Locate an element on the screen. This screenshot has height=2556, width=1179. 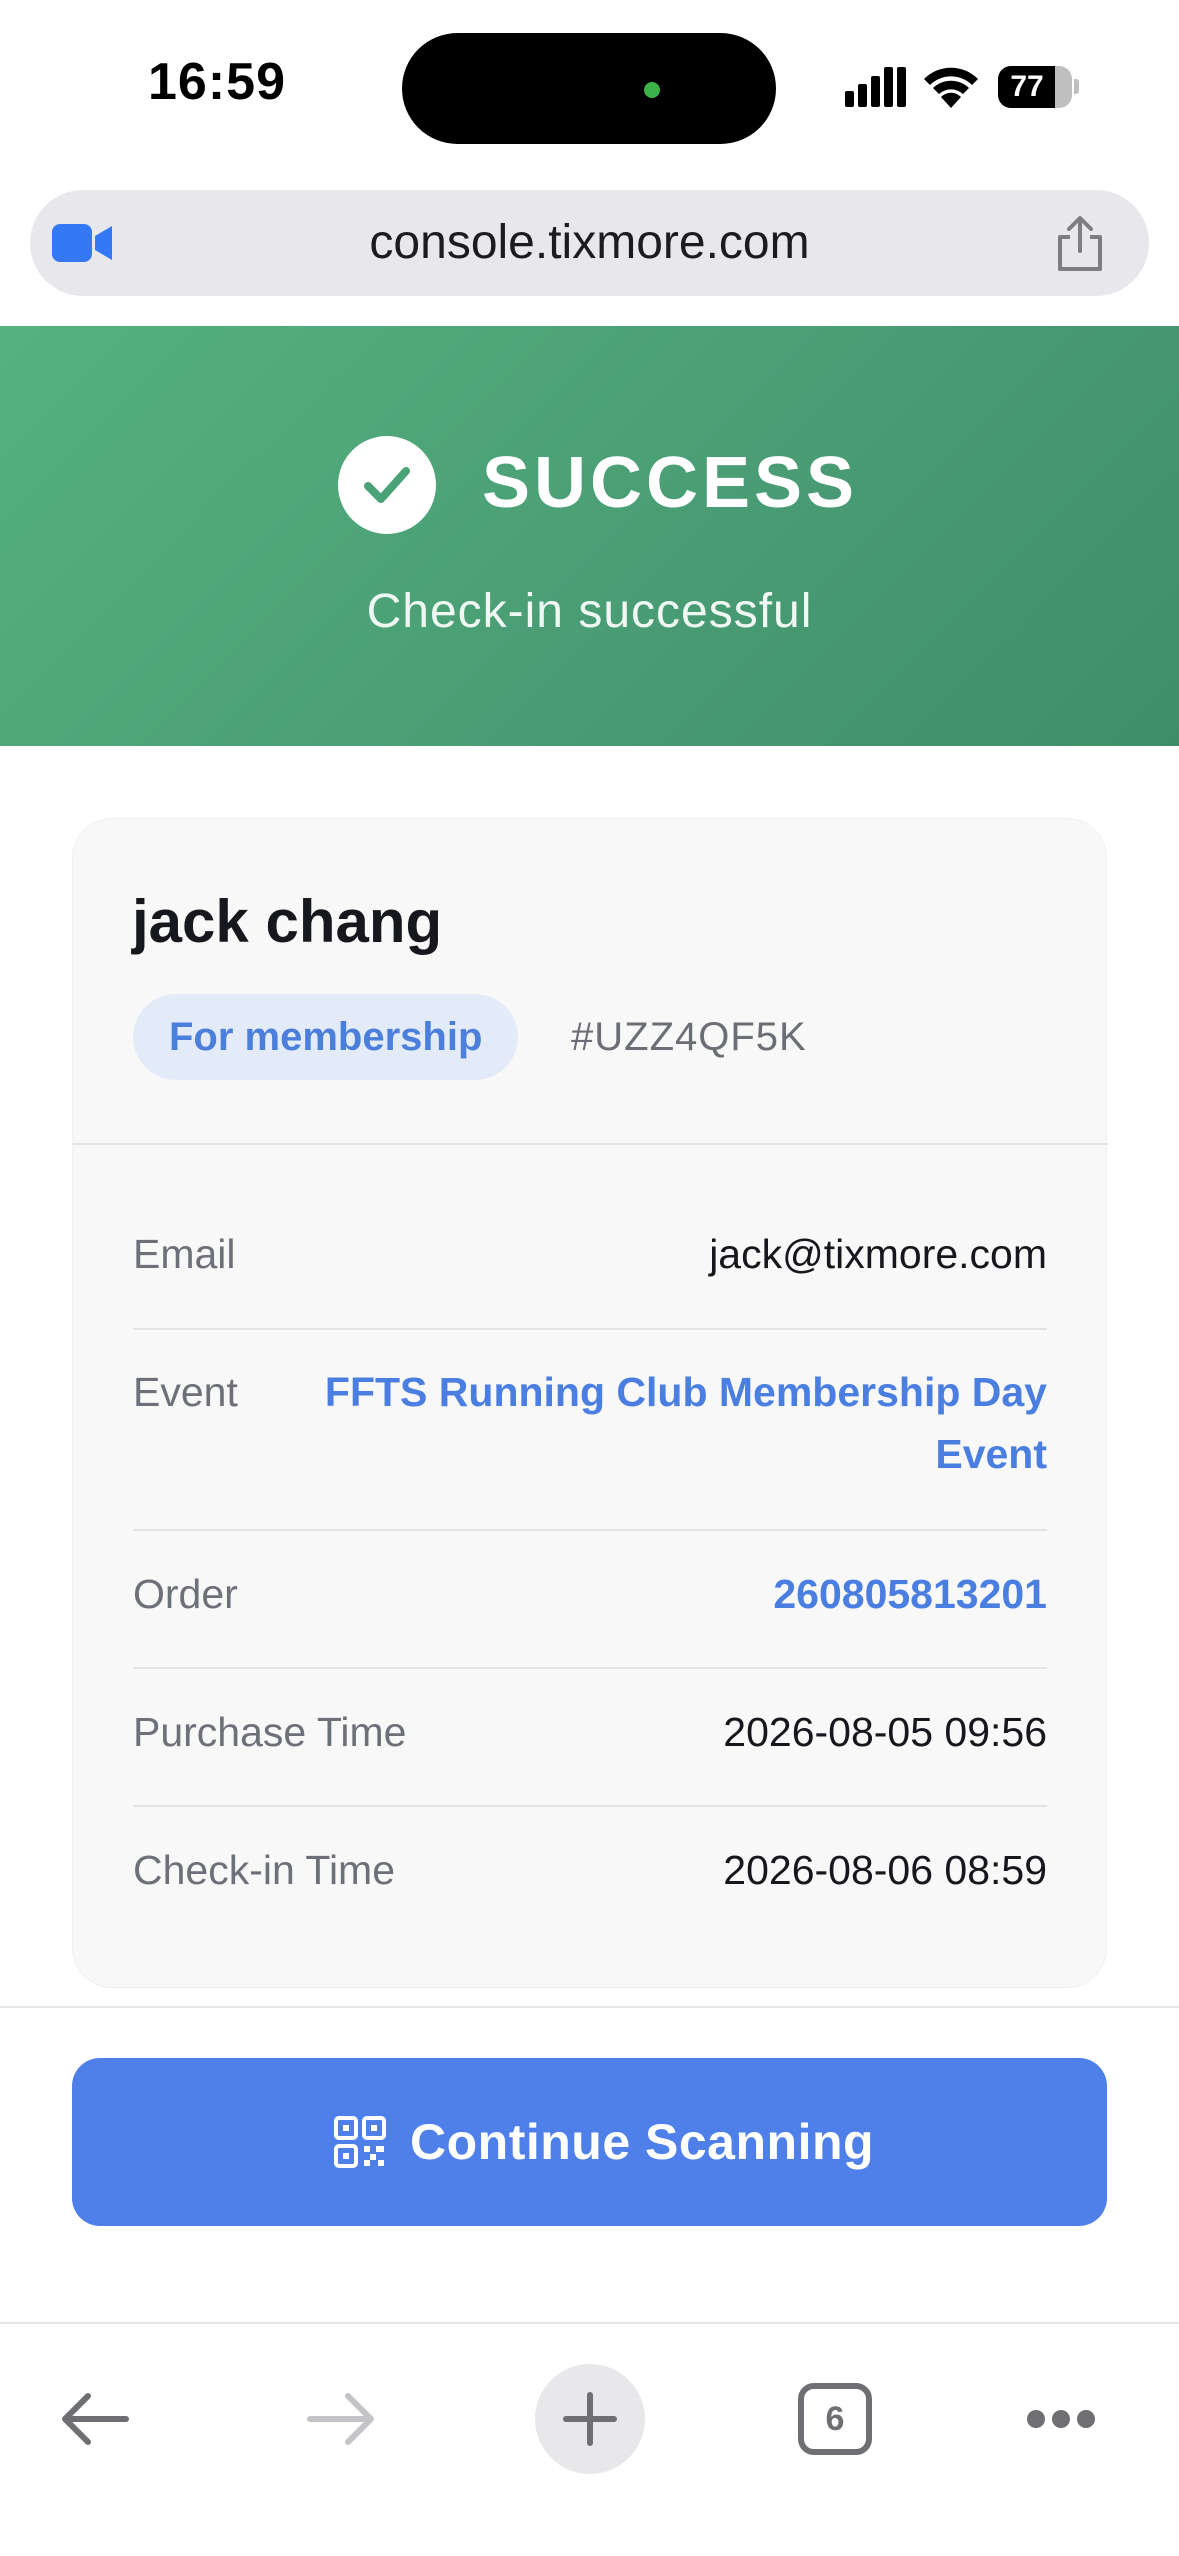
arrow-right-icon is located at coordinates (341, 2419).